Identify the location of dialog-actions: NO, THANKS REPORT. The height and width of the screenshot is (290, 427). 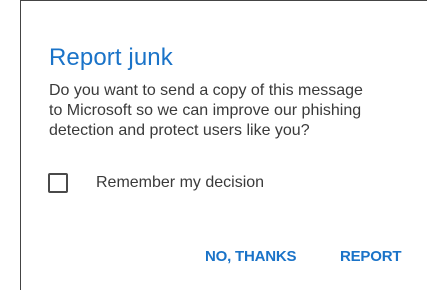
(213, 260).